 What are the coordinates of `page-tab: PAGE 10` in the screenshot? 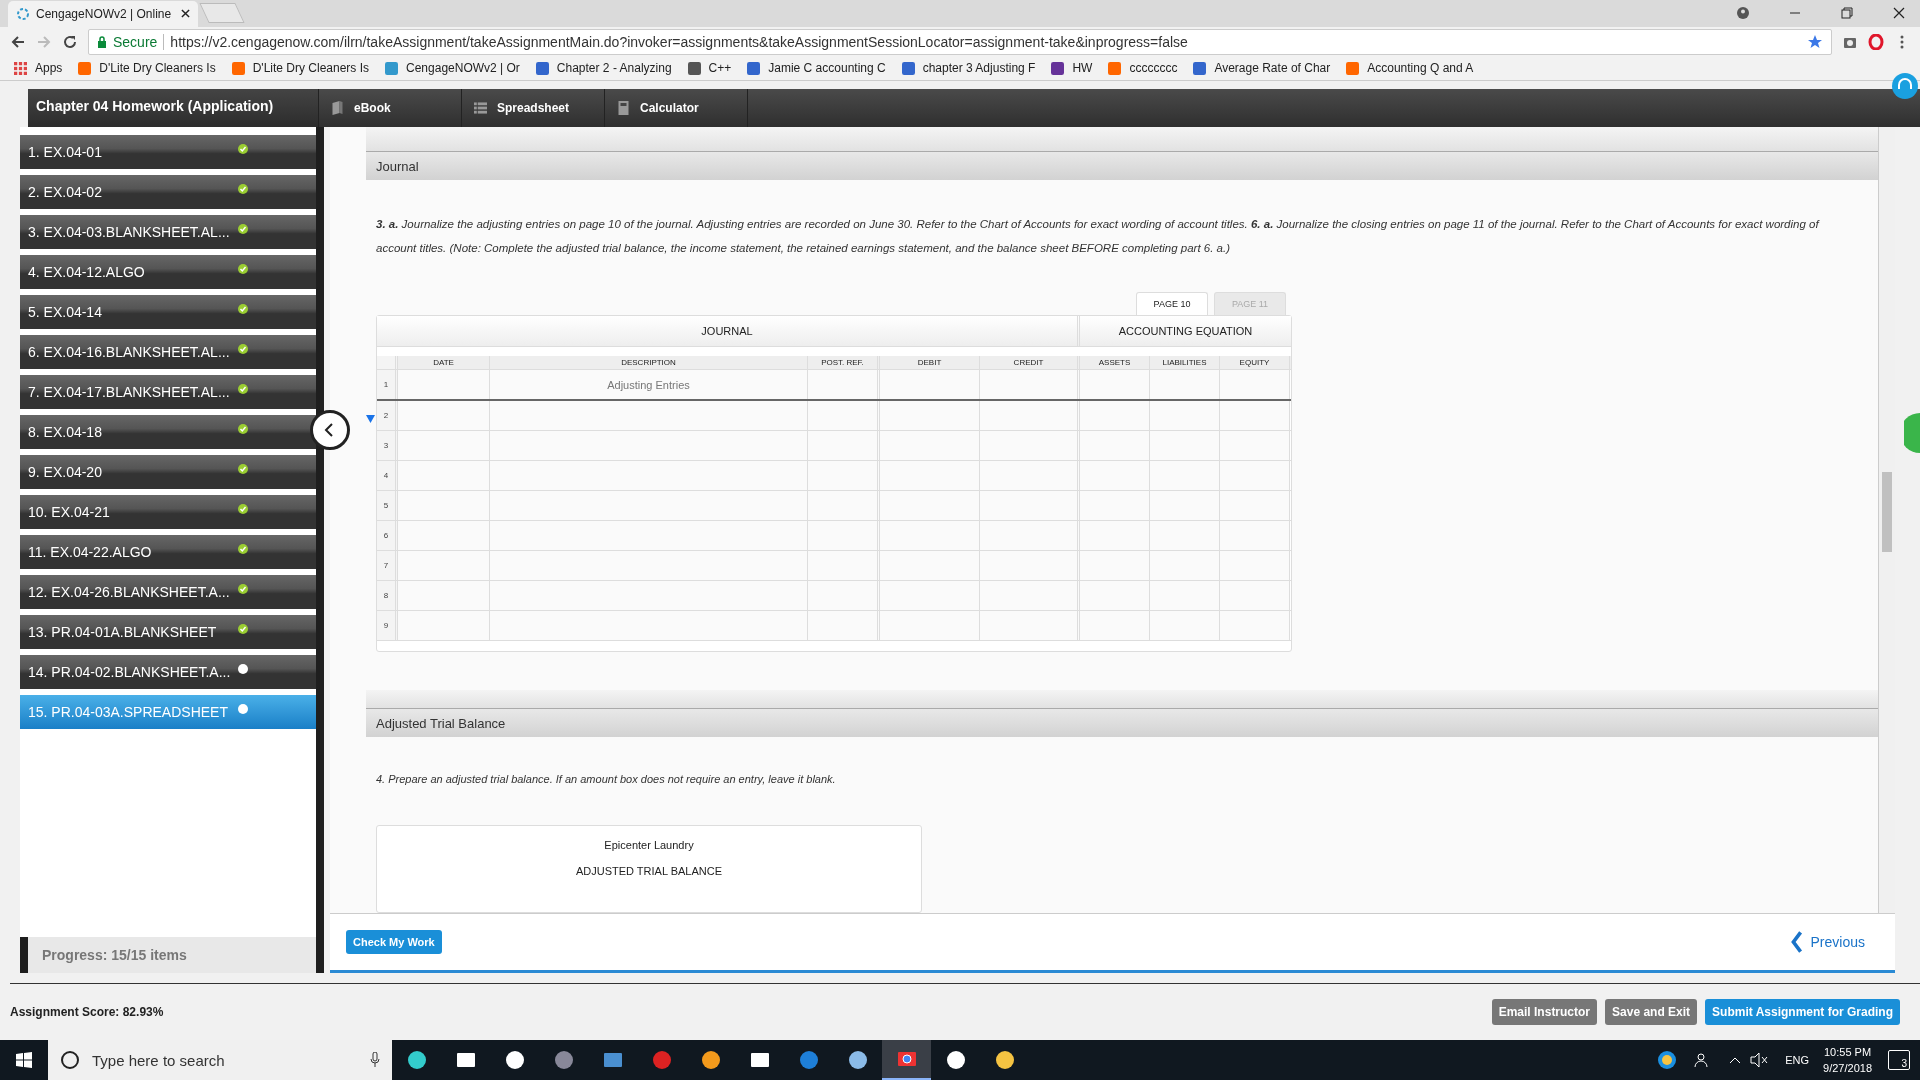 It's located at (1172, 303).